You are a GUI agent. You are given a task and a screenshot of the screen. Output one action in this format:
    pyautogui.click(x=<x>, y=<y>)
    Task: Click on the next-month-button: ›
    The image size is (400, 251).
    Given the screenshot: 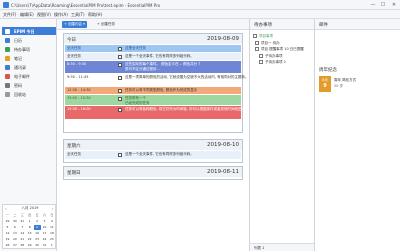 What is the action you would take?
    pyautogui.click(x=53, y=208)
    